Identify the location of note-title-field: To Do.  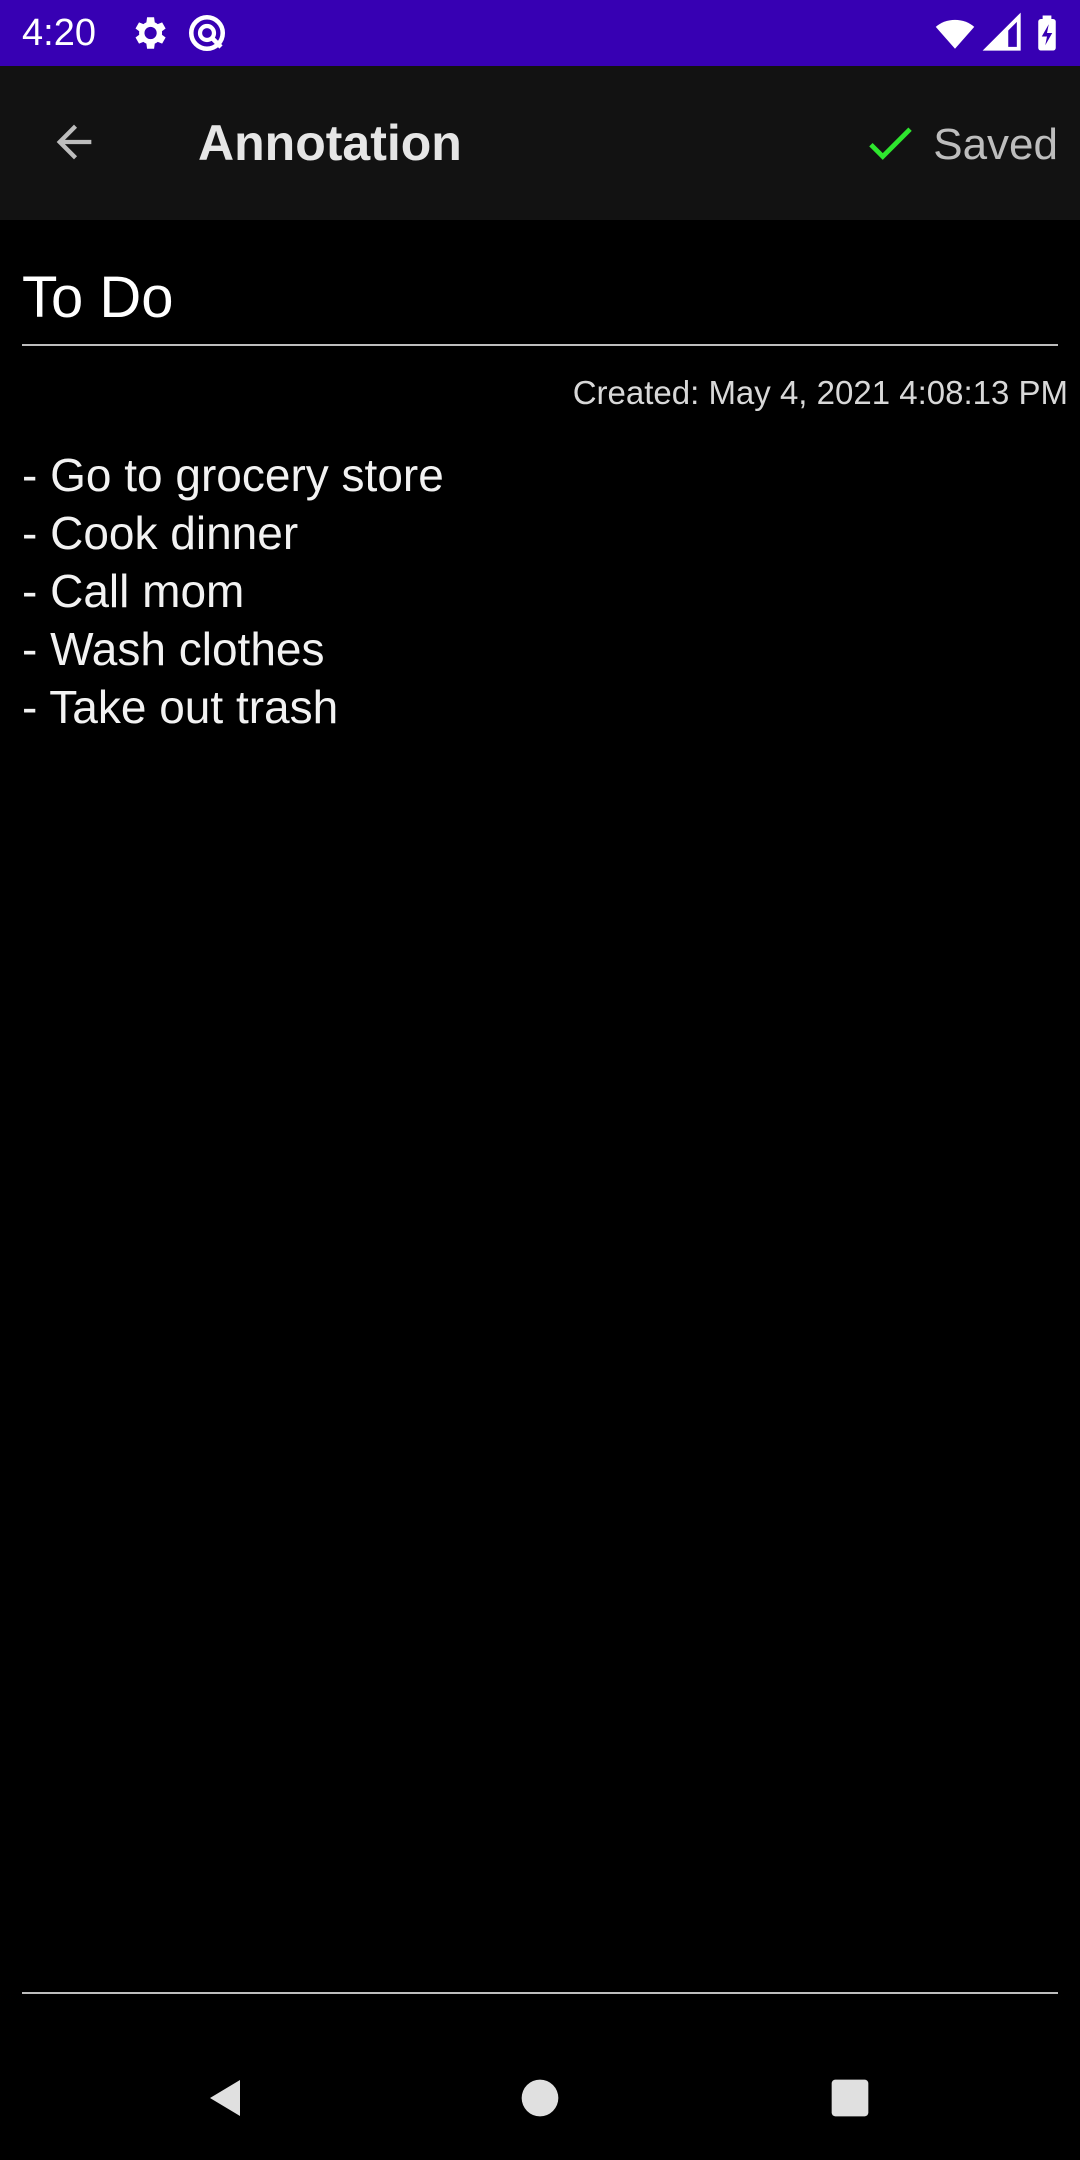
(540, 298).